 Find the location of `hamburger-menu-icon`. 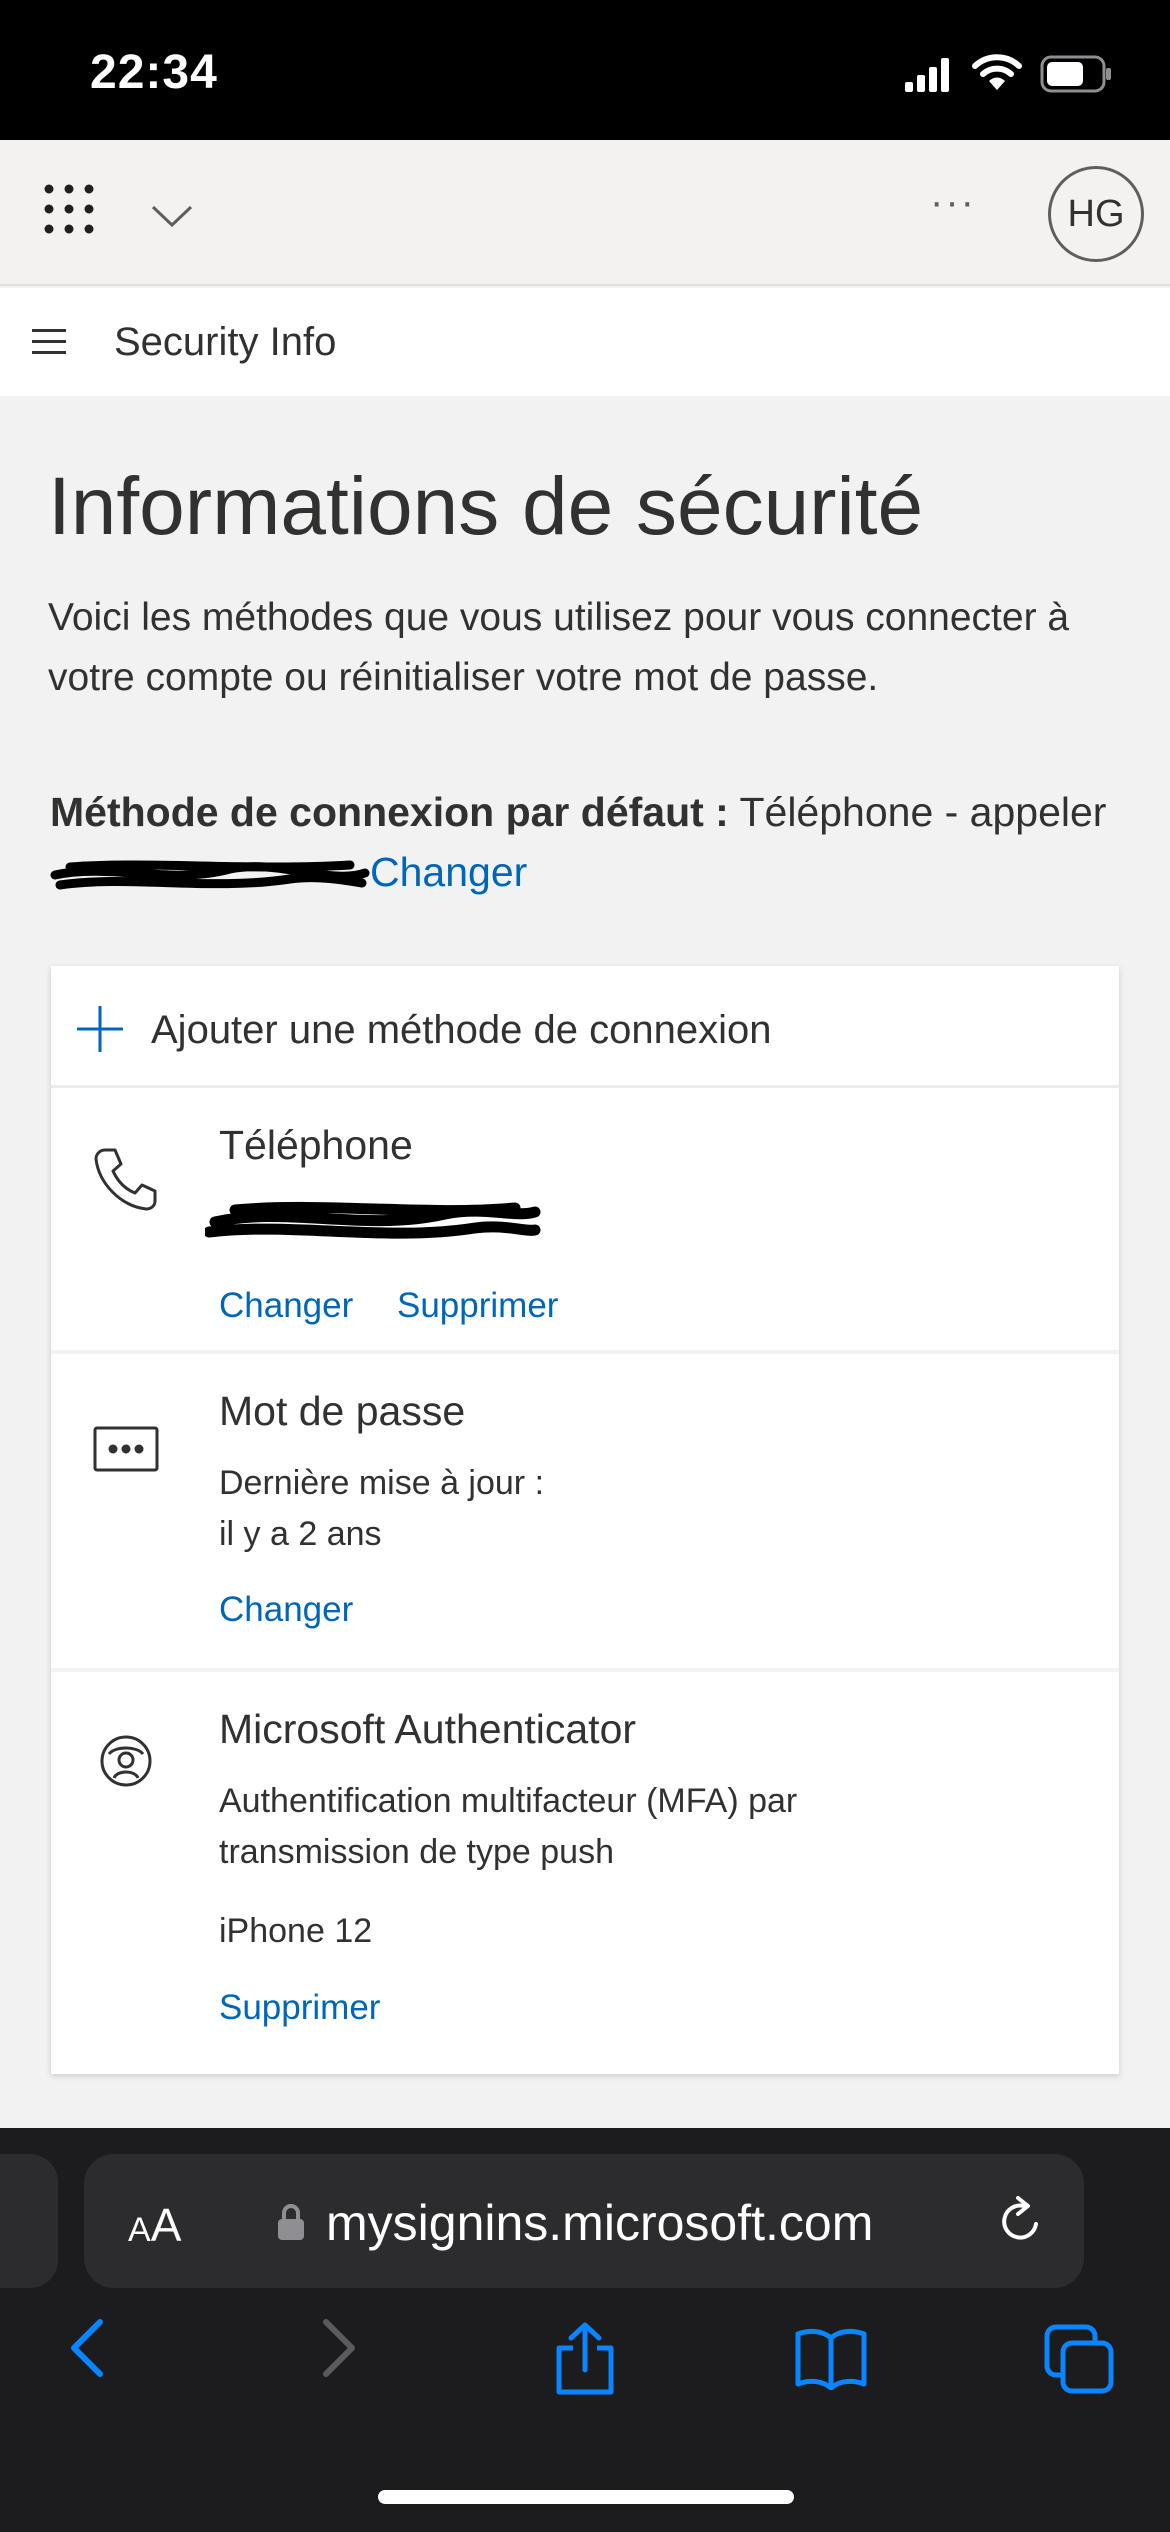

hamburger-menu-icon is located at coordinates (50, 342).